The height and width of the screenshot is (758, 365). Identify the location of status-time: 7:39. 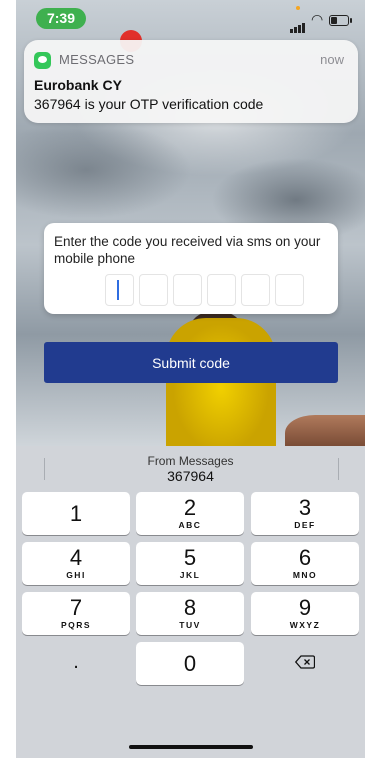
(61, 18).